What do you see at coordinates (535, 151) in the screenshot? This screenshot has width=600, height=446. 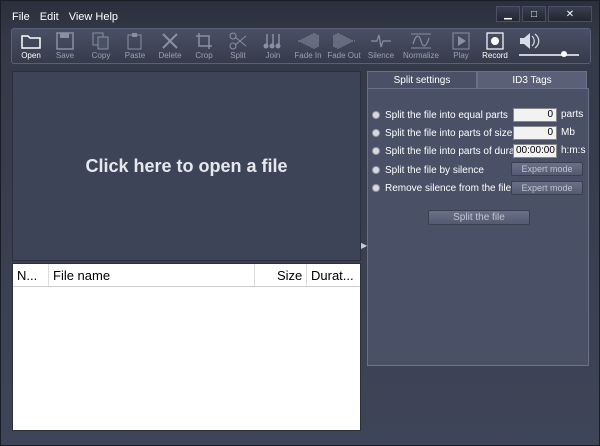 I see `duration-input: 00:00:00` at bounding box center [535, 151].